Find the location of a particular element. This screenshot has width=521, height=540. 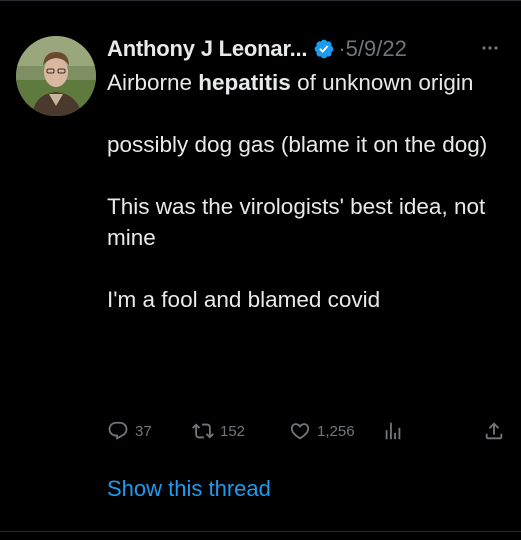

verified-badge-icon is located at coordinates (324, 49).